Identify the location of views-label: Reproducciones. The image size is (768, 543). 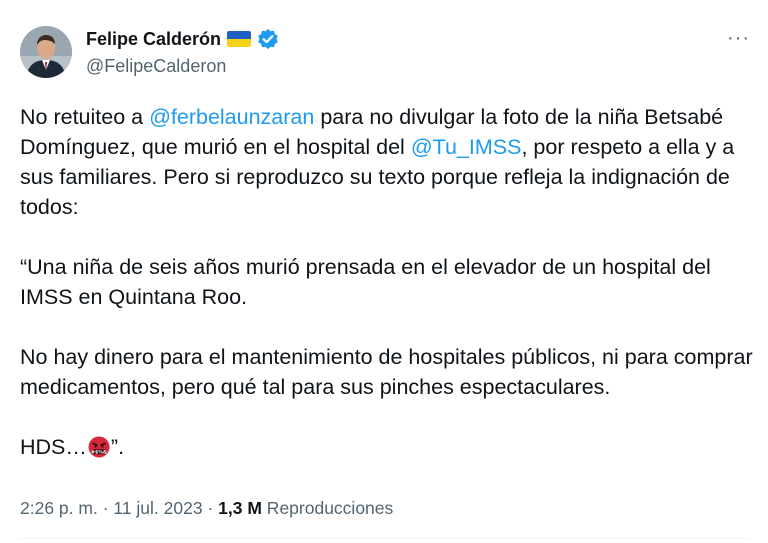
(327, 508).